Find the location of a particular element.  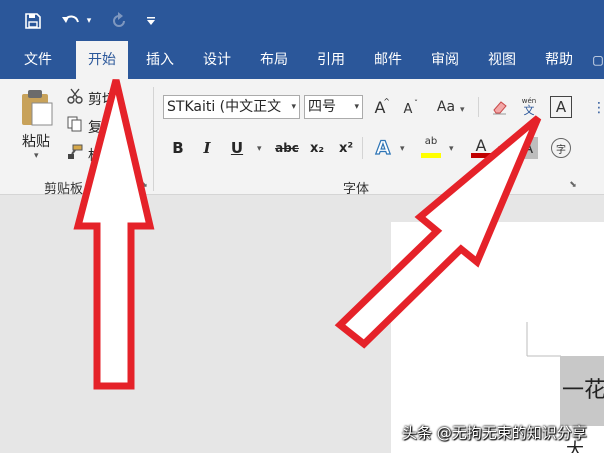

watermark-text: 头条 @无拘无束的知识分享 is located at coordinates (494, 433).